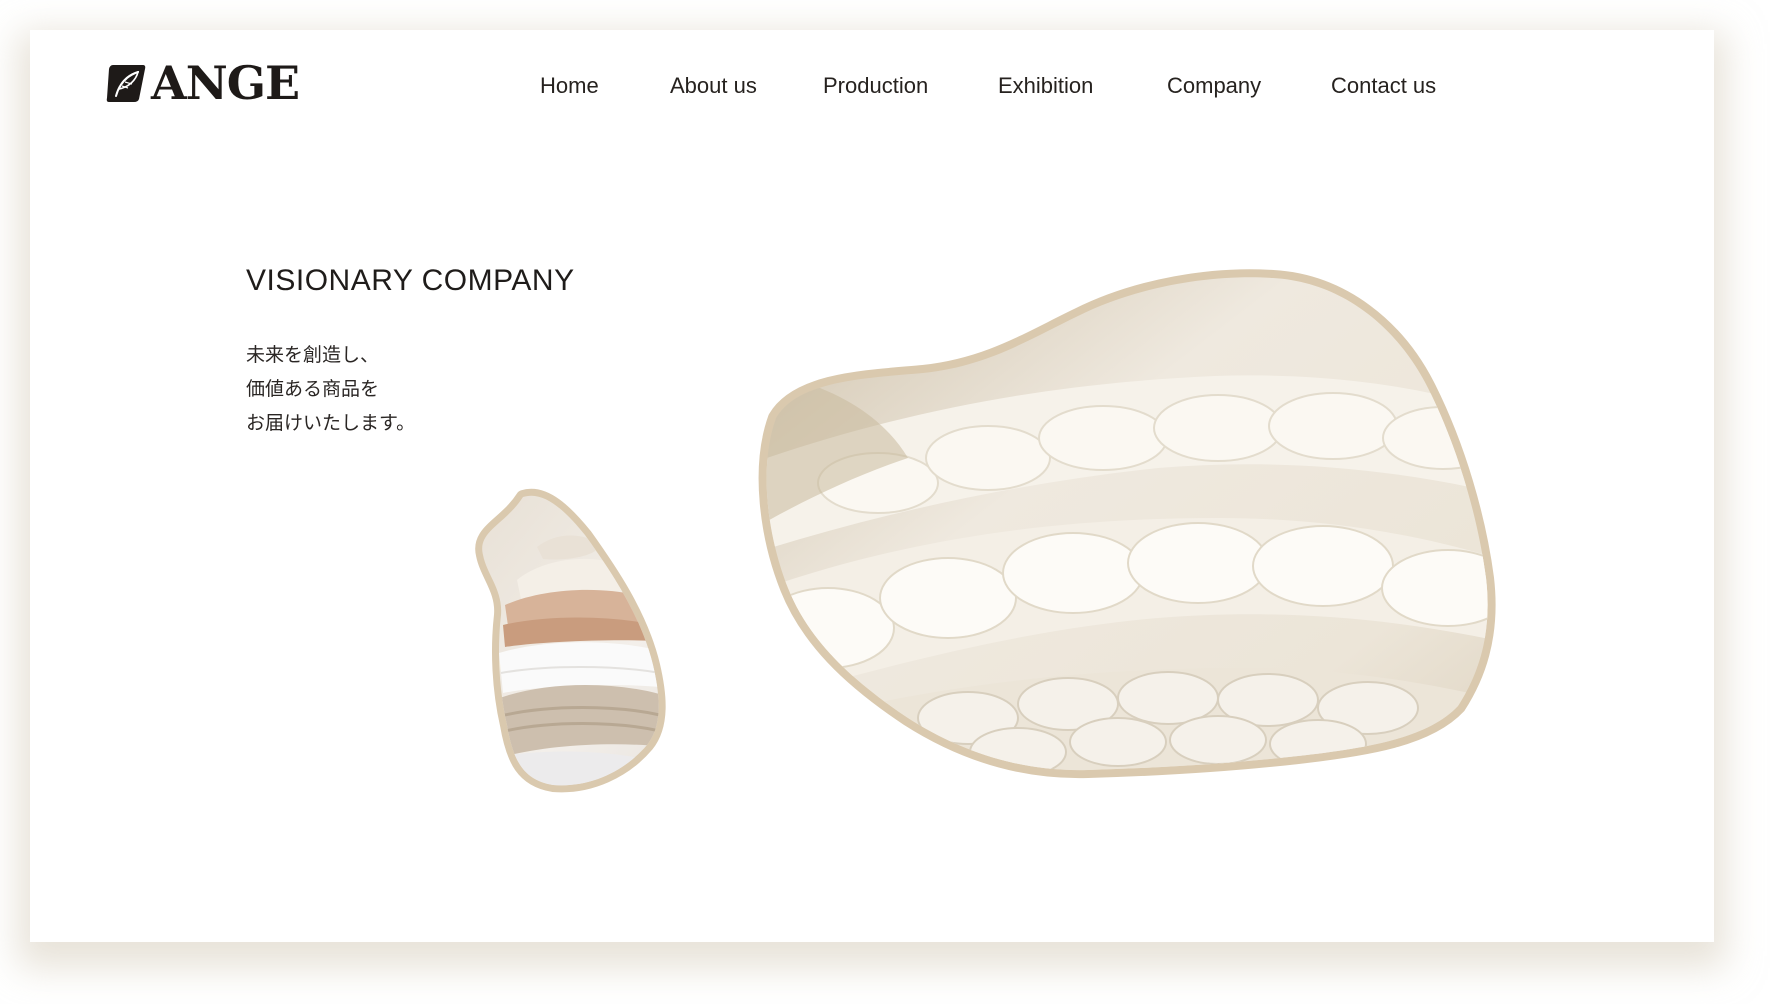 The image size is (1770, 1004). What do you see at coordinates (1045, 86) in the screenshot?
I see `nav-item-exhibition: Exhibition` at bounding box center [1045, 86].